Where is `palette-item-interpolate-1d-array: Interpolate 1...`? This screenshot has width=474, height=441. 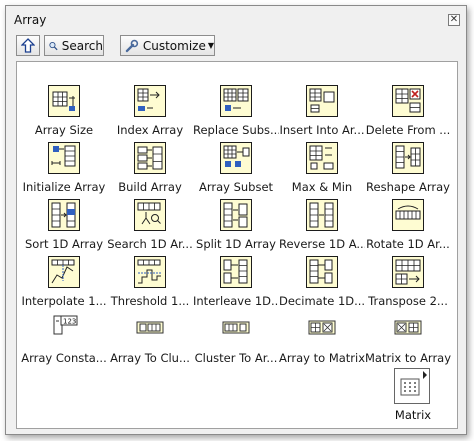
palette-item-interpolate-1d-array: Interpolate 1... is located at coordinates (64, 284).